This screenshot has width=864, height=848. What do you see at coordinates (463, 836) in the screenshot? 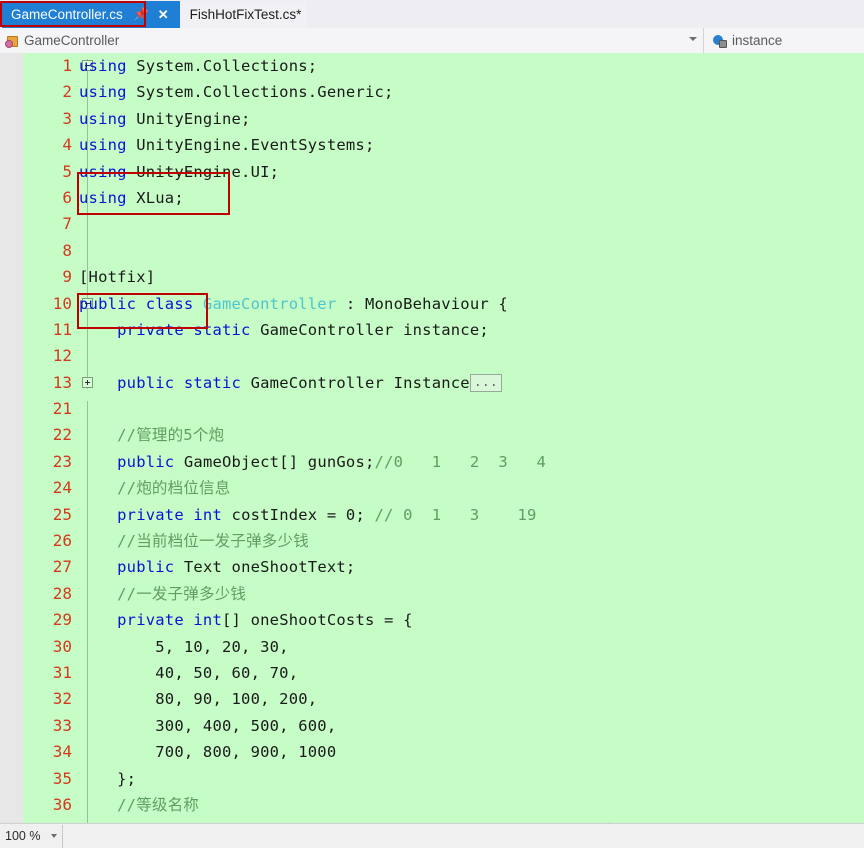
I see `status-bar-filler` at bounding box center [463, 836].